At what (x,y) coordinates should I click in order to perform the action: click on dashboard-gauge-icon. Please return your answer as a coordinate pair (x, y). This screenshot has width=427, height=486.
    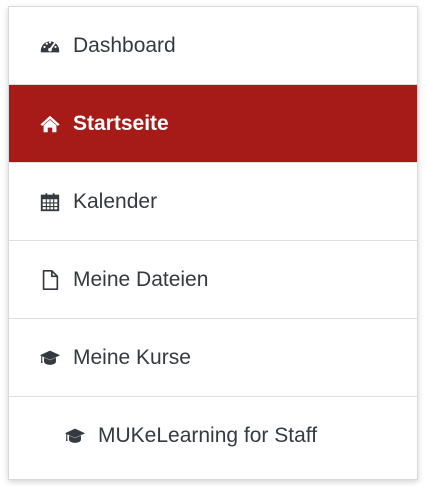
    Looking at the image, I should click on (50, 46).